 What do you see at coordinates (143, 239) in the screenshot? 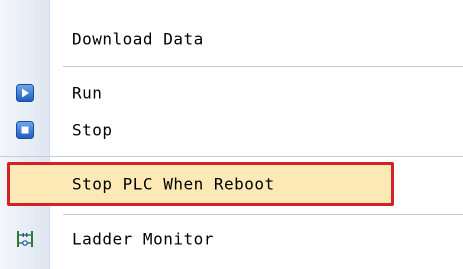
I see `menu-item-label: Ladder Monitor` at bounding box center [143, 239].